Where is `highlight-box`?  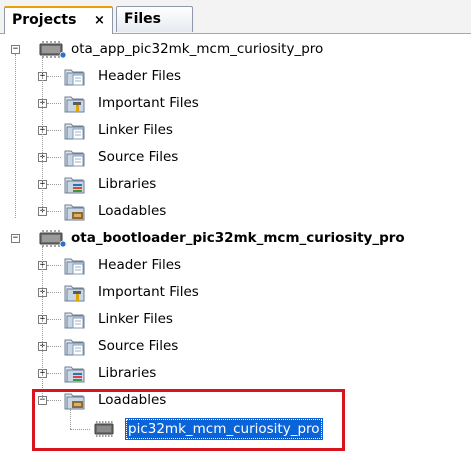 highlight-box is located at coordinates (188, 420).